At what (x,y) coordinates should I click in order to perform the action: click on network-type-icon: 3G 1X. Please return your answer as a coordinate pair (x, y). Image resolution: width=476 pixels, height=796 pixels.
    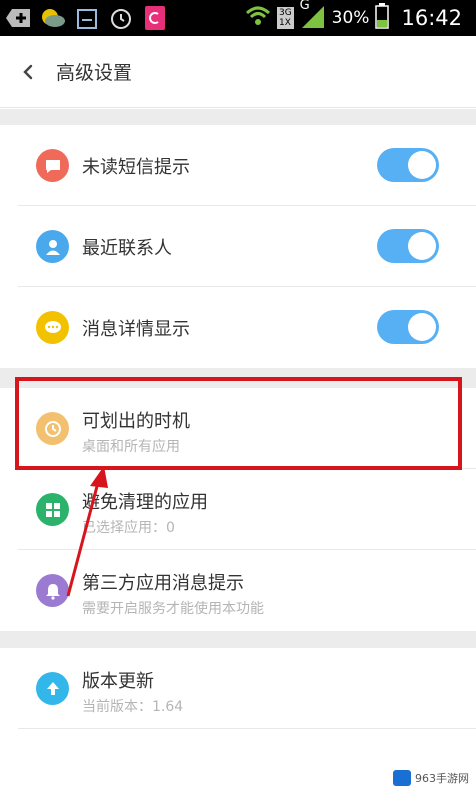
    Looking at the image, I should click on (285, 18).